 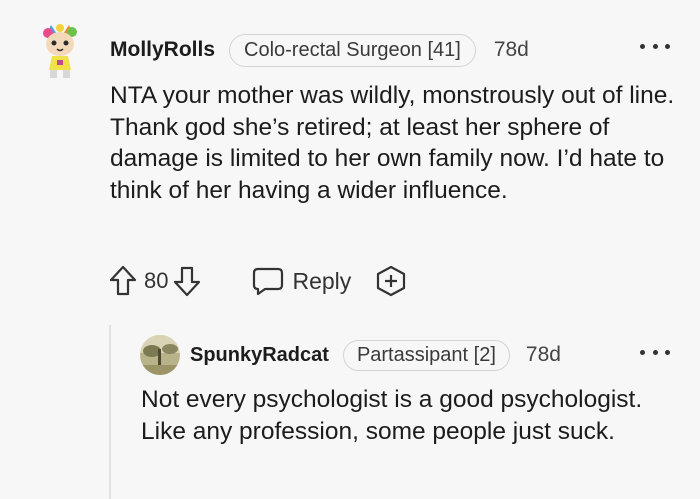 I want to click on reply-user-flair: Partassipant [2], so click(x=426, y=355).